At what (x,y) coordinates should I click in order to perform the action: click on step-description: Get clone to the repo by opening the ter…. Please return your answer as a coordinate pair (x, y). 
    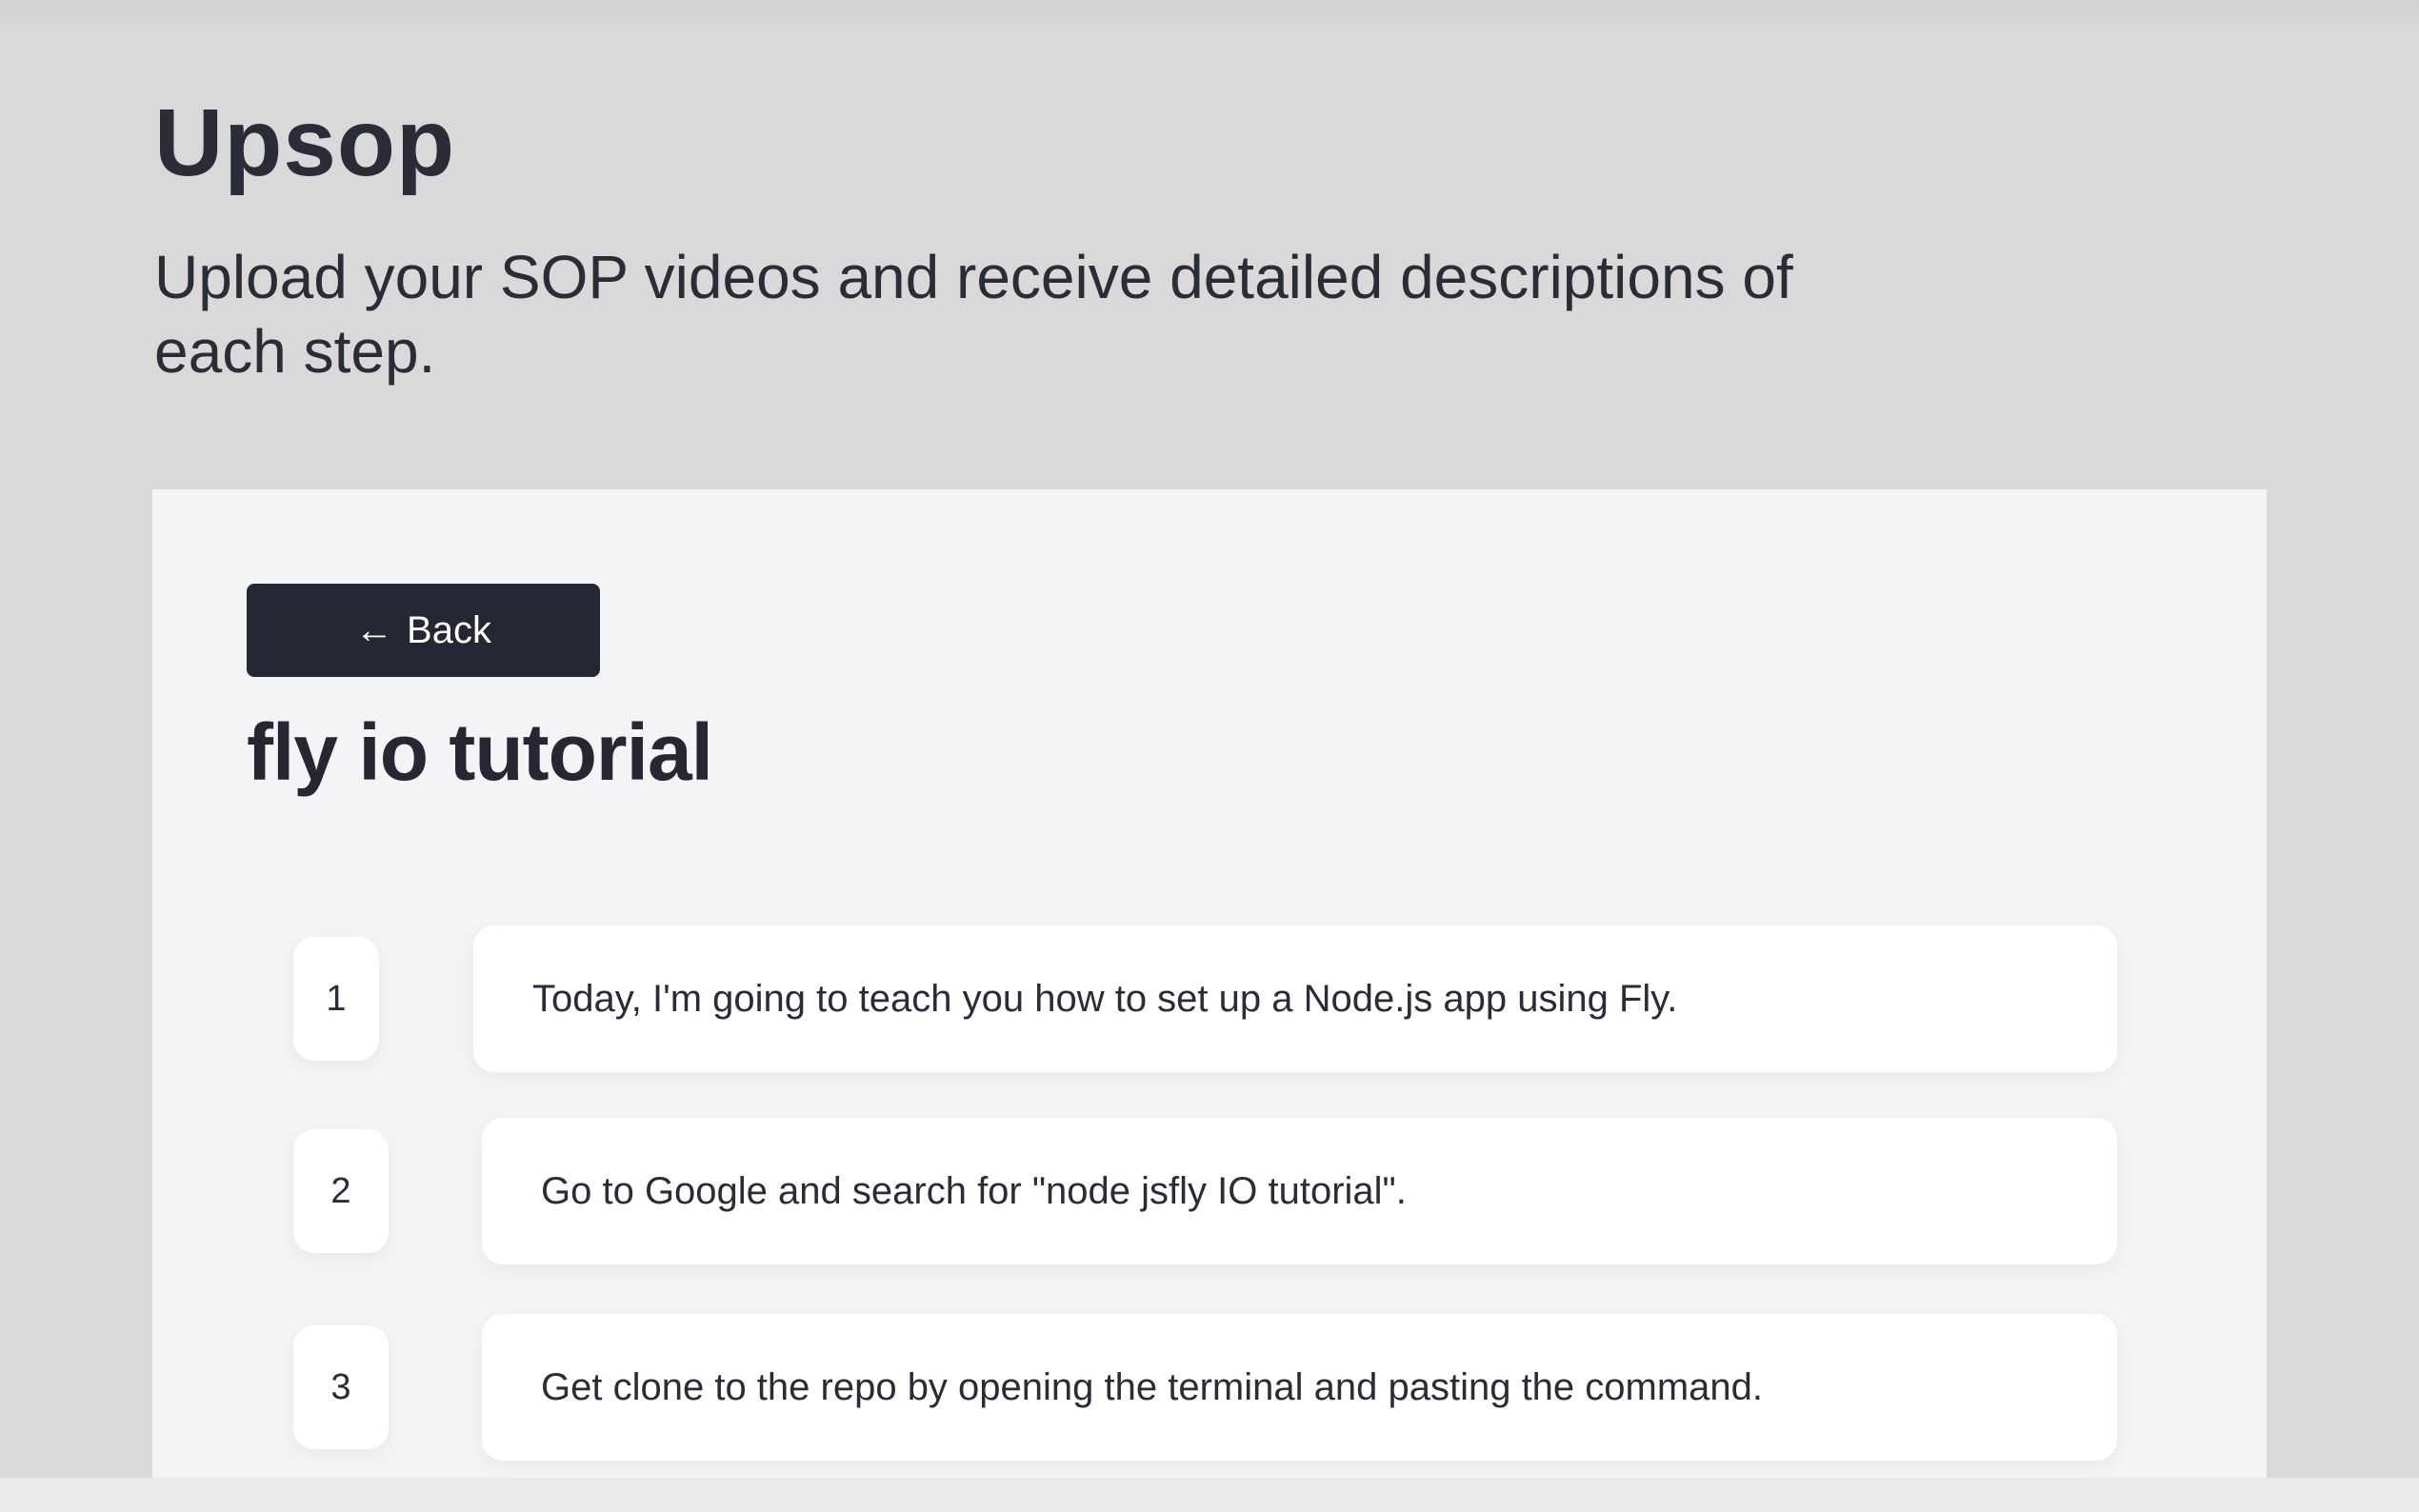
    Looking at the image, I should click on (1299, 1387).